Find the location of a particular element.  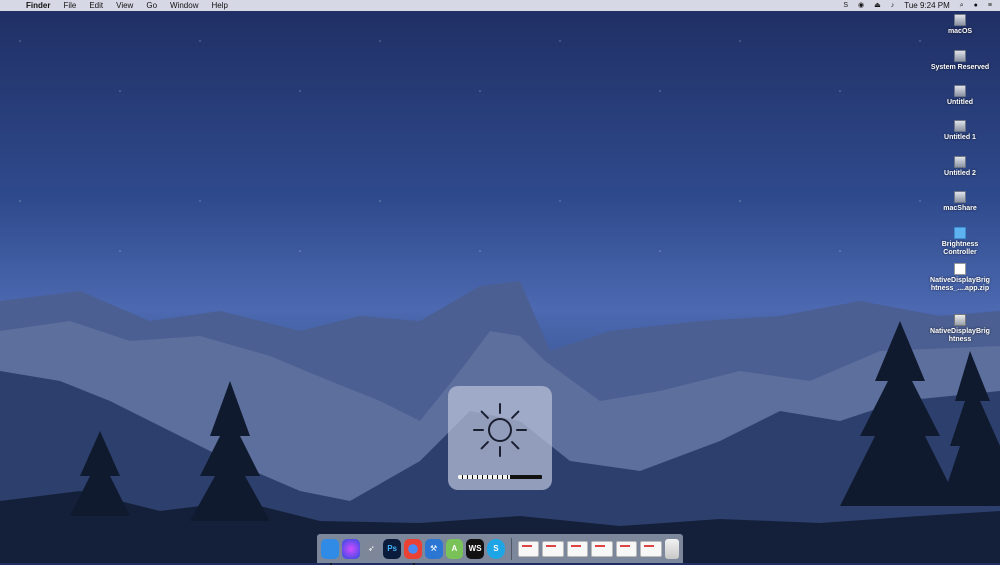

menu-clock: Tue 9:24 PM is located at coordinates (927, 5).